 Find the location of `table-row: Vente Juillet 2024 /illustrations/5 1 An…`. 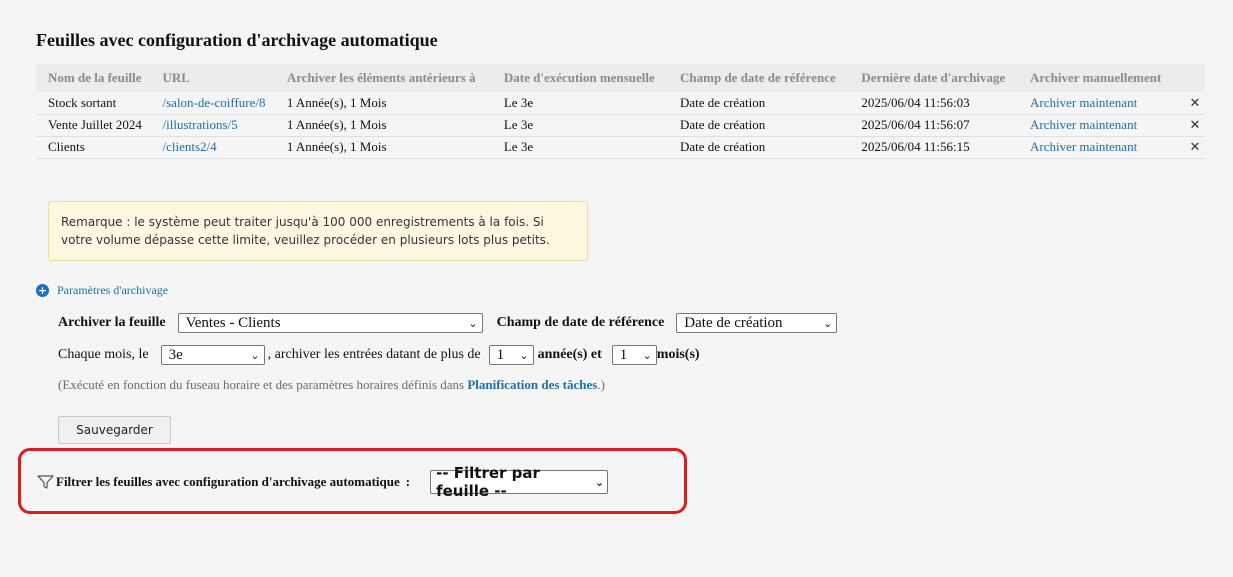

table-row: Vente Juillet 2024 /illustrations/5 1 An… is located at coordinates (620, 125).